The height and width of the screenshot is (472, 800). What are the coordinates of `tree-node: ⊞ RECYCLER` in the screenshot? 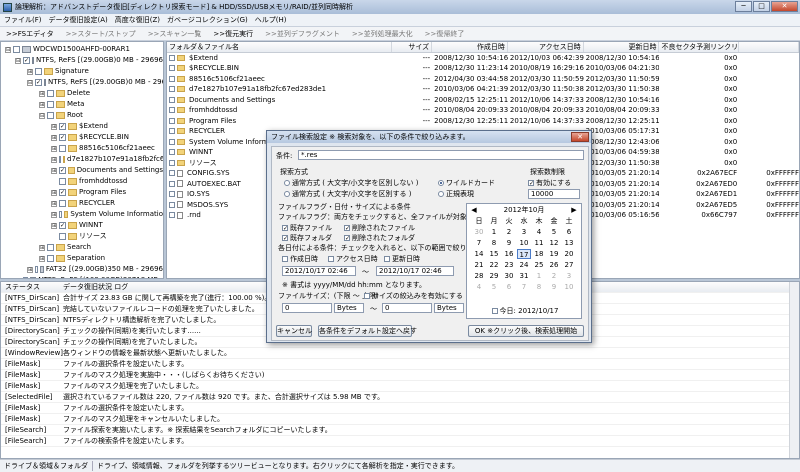 It's located at (82, 203).